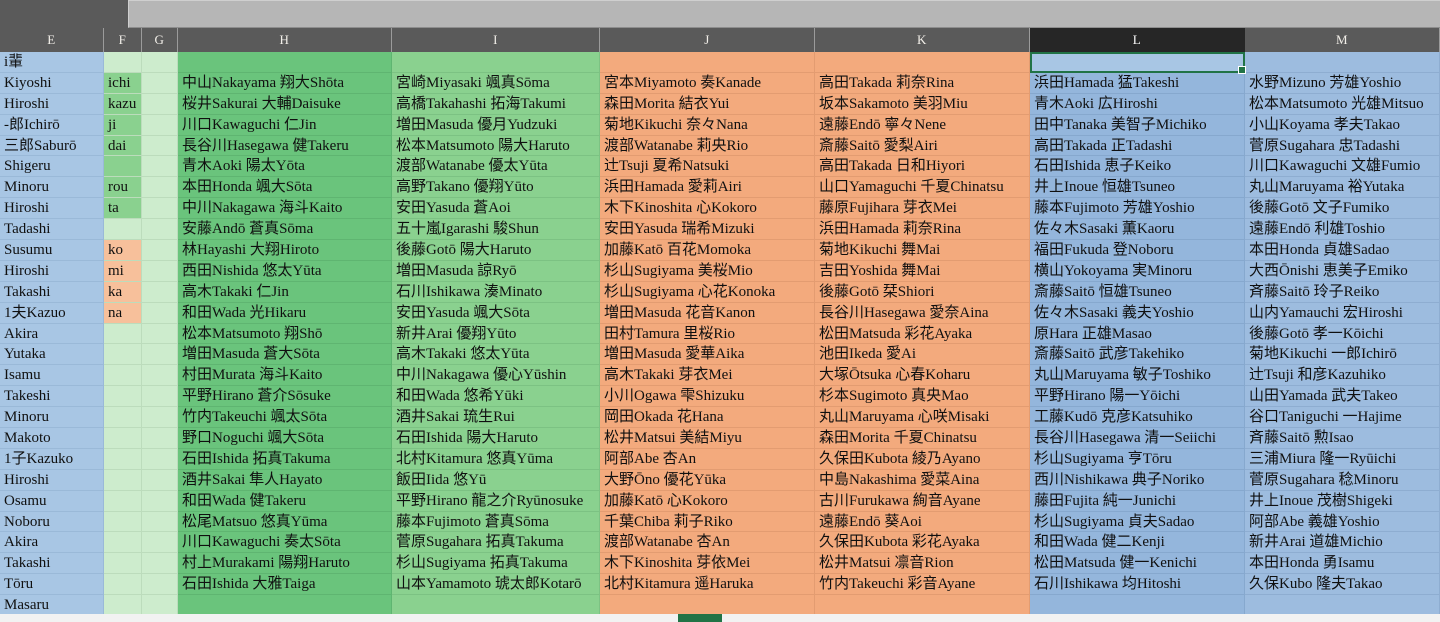  I want to click on cell-g16, so click(160, 376).